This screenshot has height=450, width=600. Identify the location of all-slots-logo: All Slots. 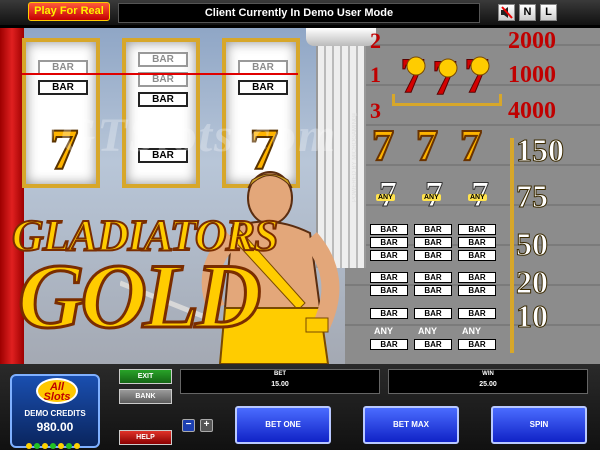
(57, 391).